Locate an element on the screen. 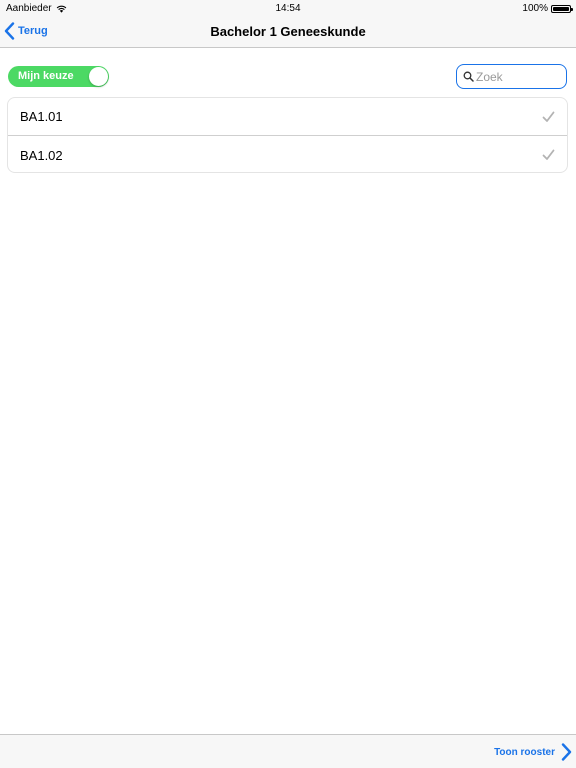 The height and width of the screenshot is (768, 576). show-schedule-button: Toon rooster is located at coordinates (533, 752).